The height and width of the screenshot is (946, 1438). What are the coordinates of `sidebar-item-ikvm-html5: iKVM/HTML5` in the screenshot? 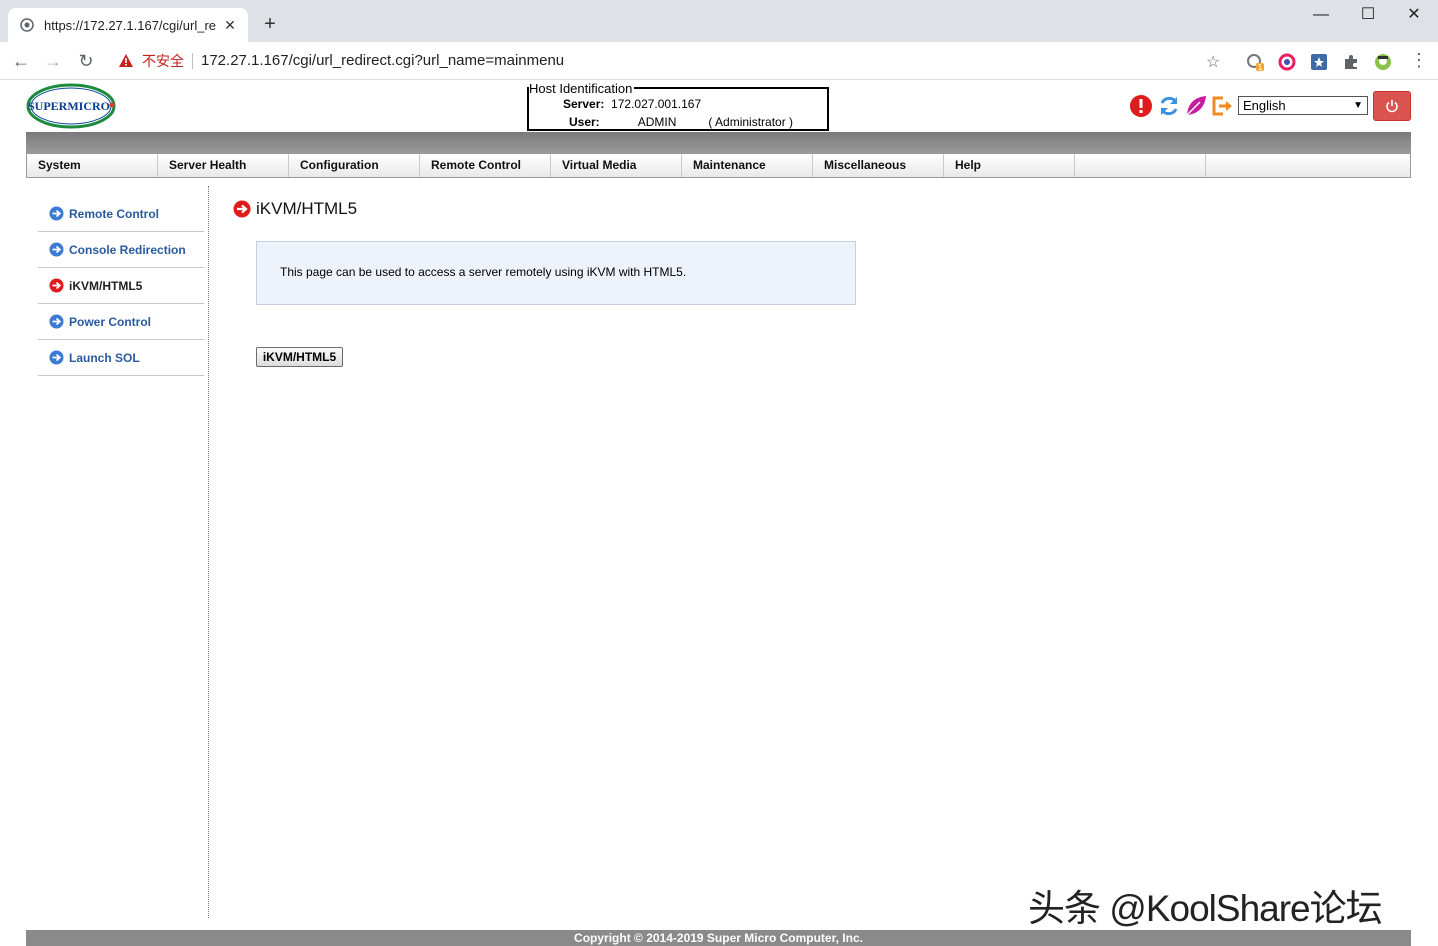 It's located at (121, 286).